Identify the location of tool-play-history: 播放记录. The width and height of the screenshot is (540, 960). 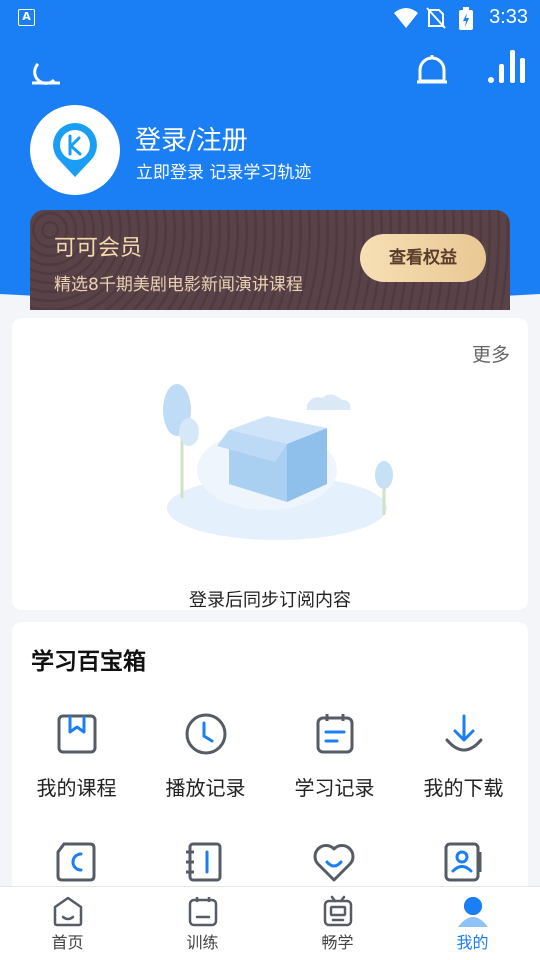
(205, 756).